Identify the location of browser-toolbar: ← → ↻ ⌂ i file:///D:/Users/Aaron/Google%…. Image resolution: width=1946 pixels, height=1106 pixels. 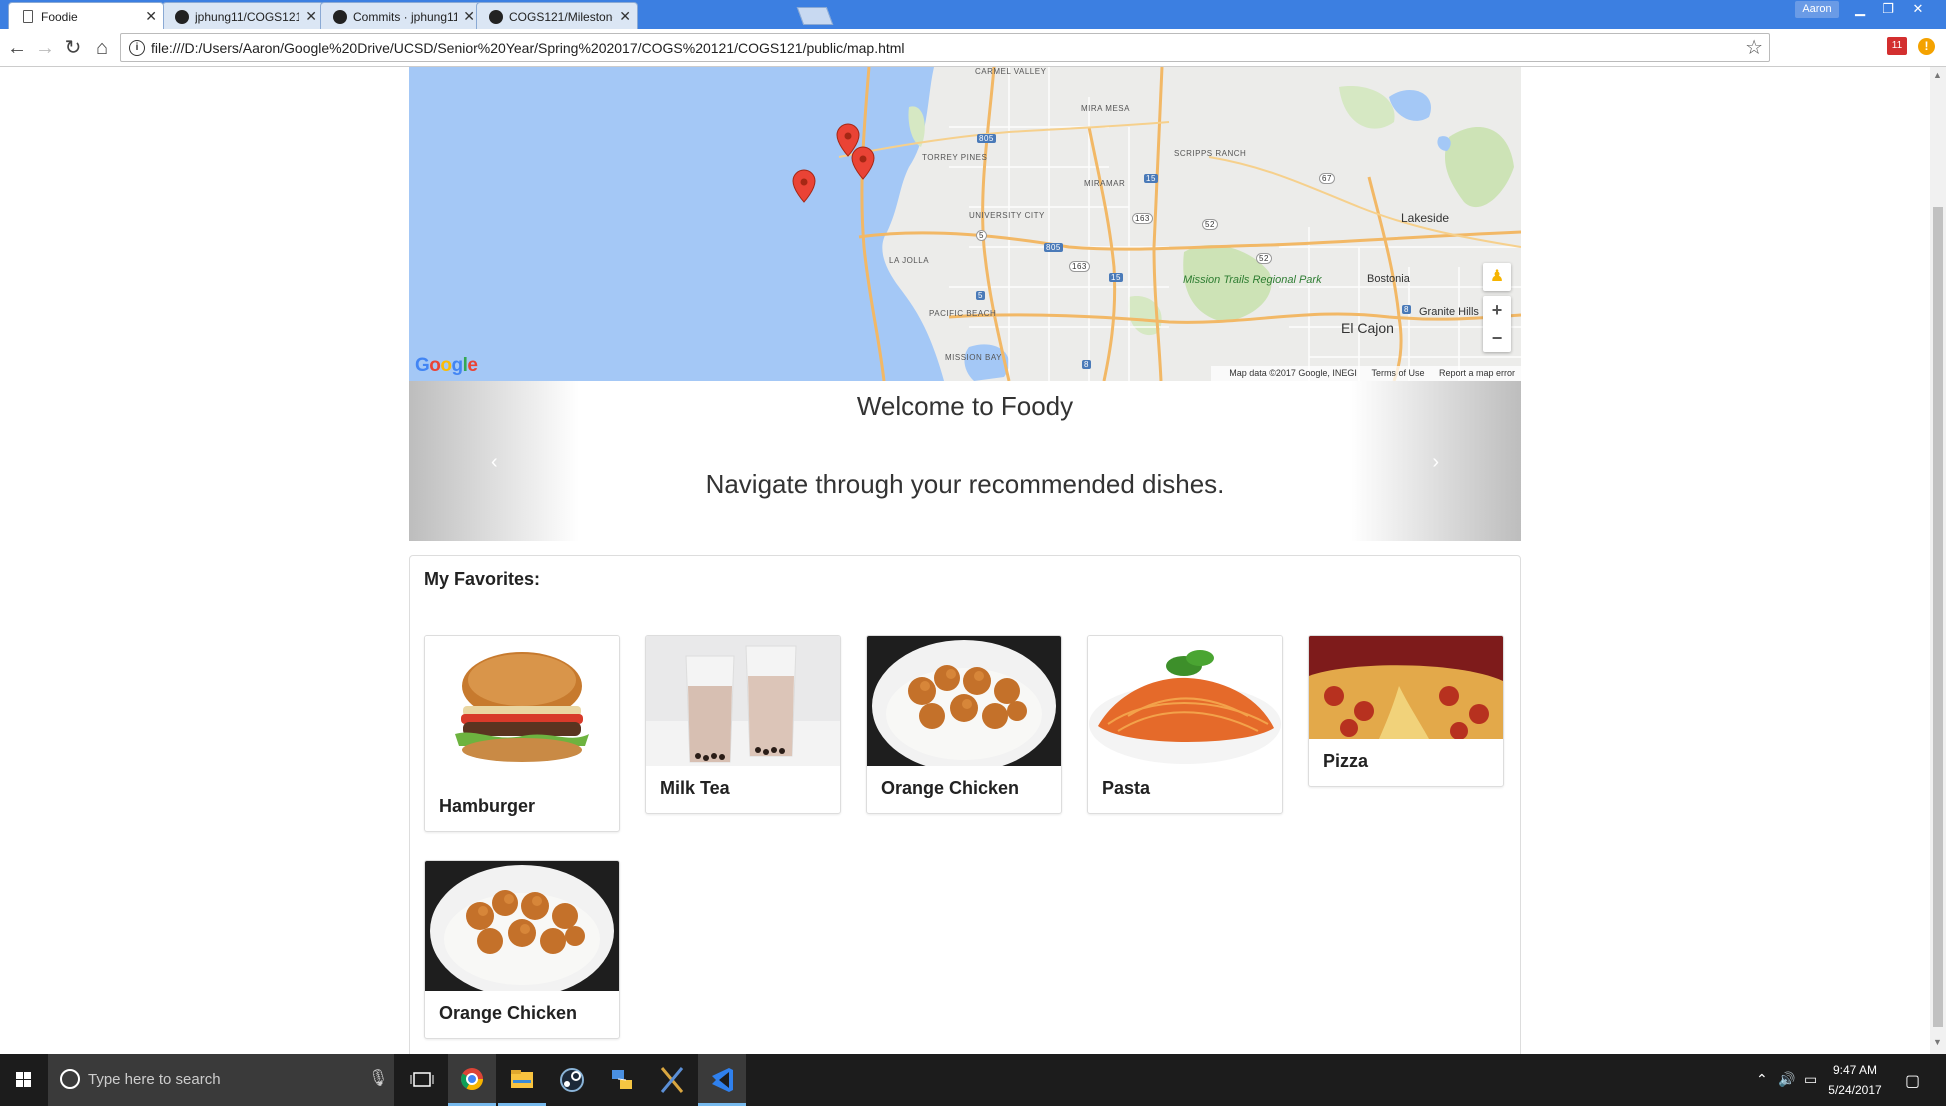
(973, 48).